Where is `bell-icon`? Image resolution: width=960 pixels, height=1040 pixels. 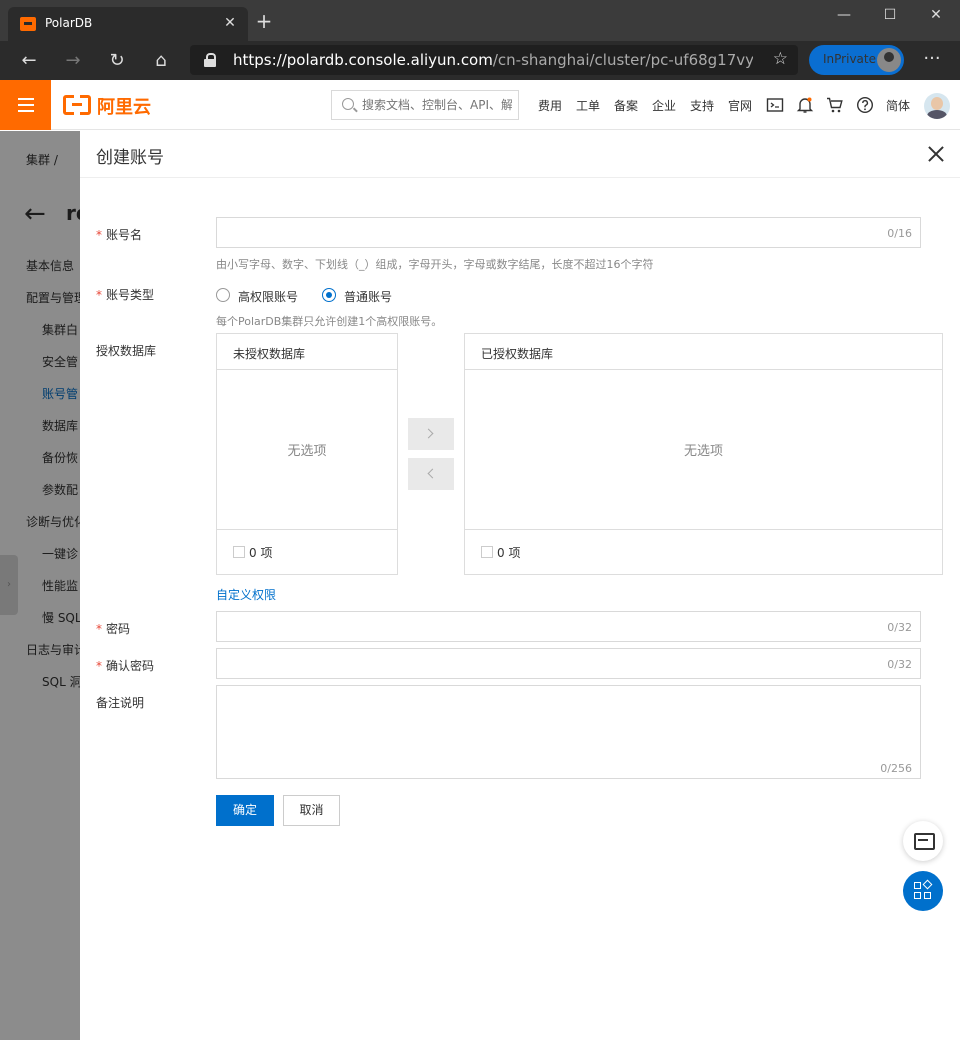
bell-icon is located at coordinates (805, 105).